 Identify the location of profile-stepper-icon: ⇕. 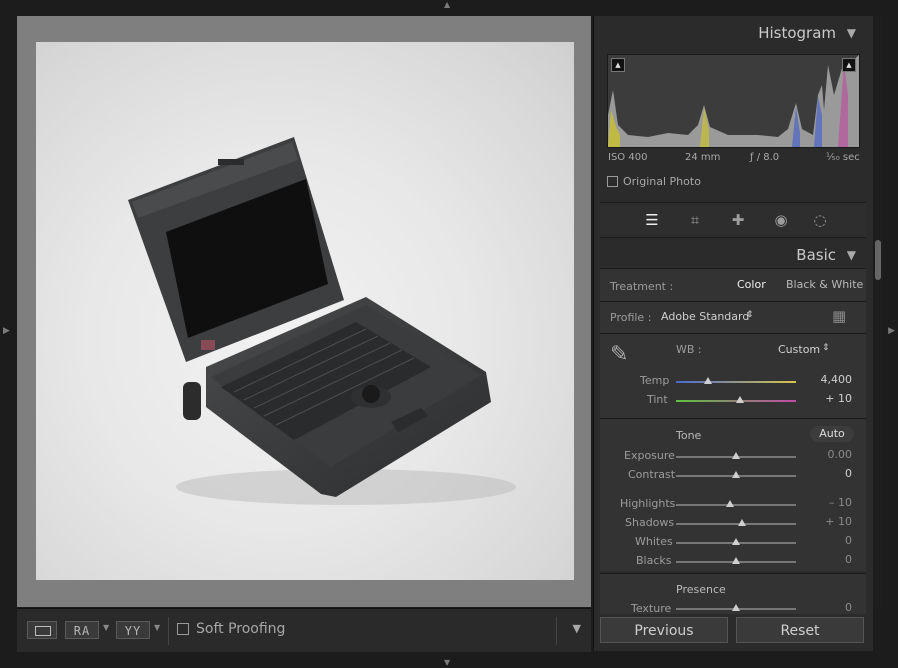
(750, 315).